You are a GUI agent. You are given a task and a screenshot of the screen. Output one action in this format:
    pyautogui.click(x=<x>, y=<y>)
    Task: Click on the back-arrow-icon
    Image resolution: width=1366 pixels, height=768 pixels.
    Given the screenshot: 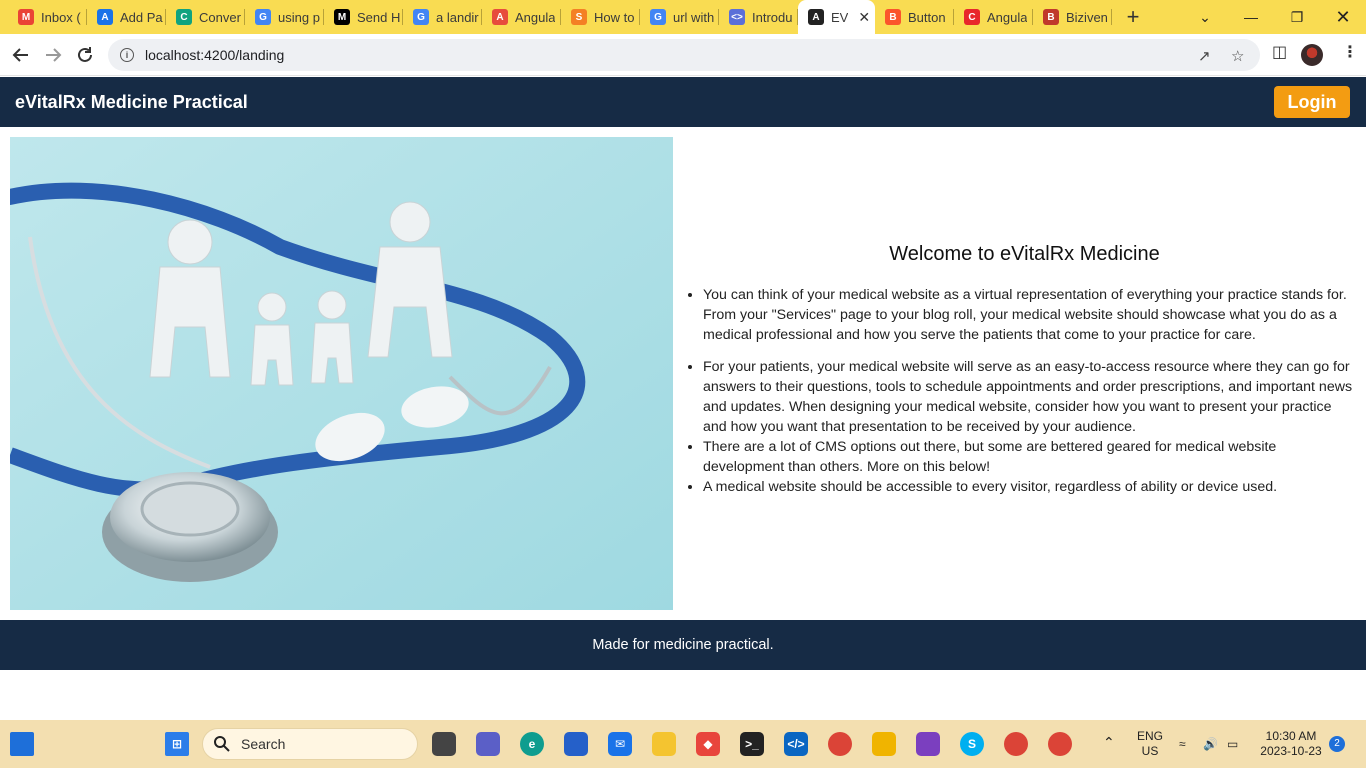 What is the action you would take?
    pyautogui.click(x=20, y=54)
    